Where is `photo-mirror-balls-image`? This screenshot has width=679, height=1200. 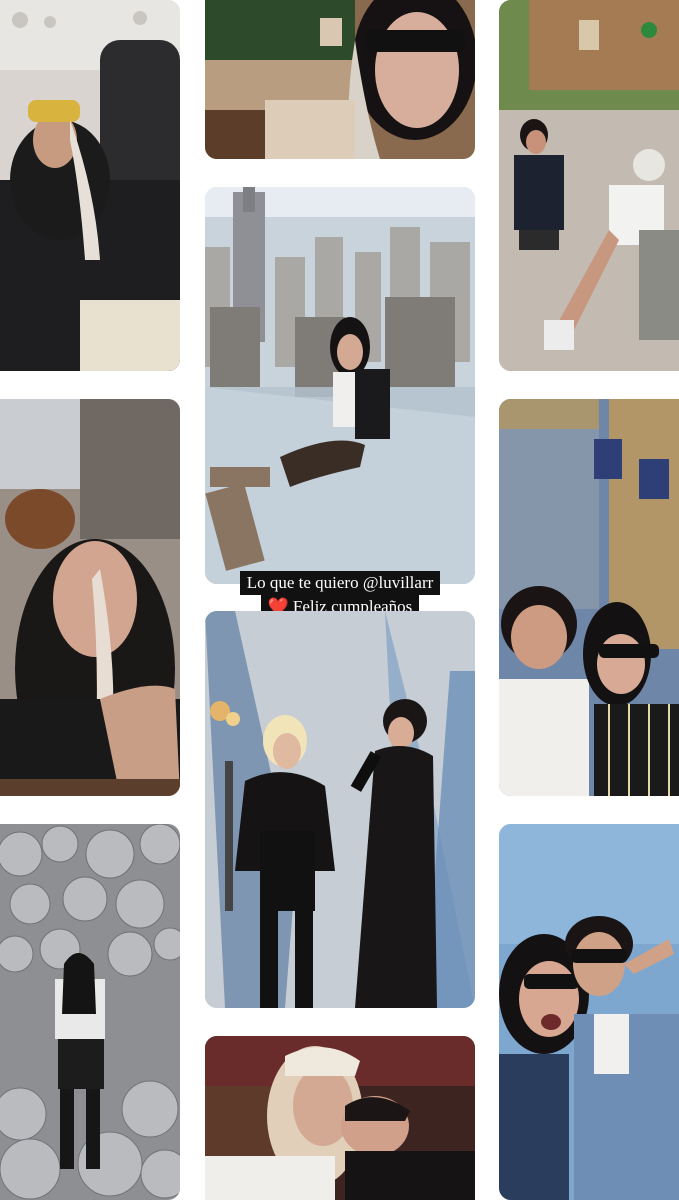
photo-mirror-balls-image is located at coordinates (90, 1012).